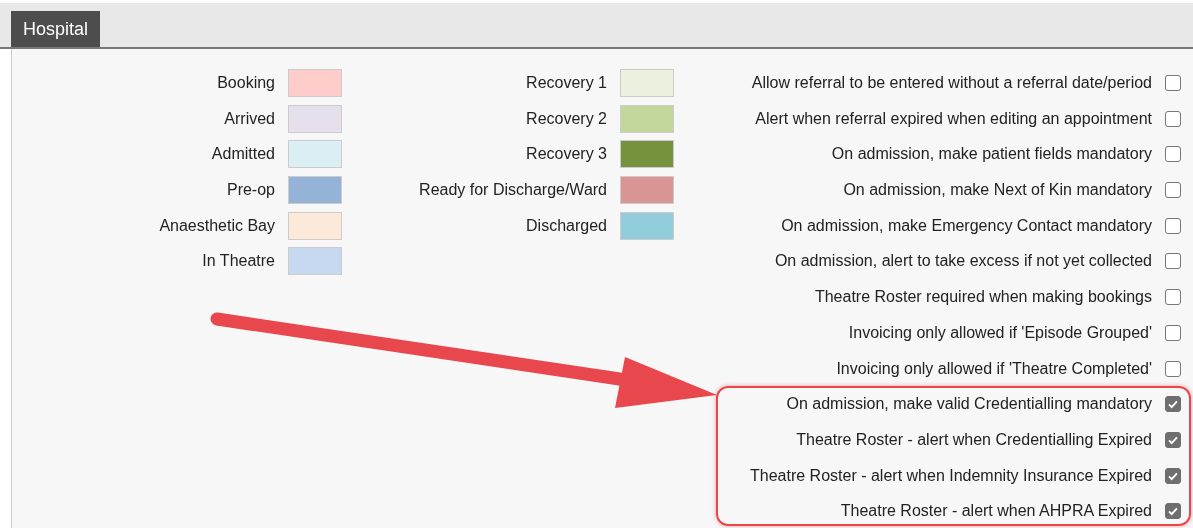  I want to click on option-label: On admission, make patient fields mandatory, so click(991, 154).